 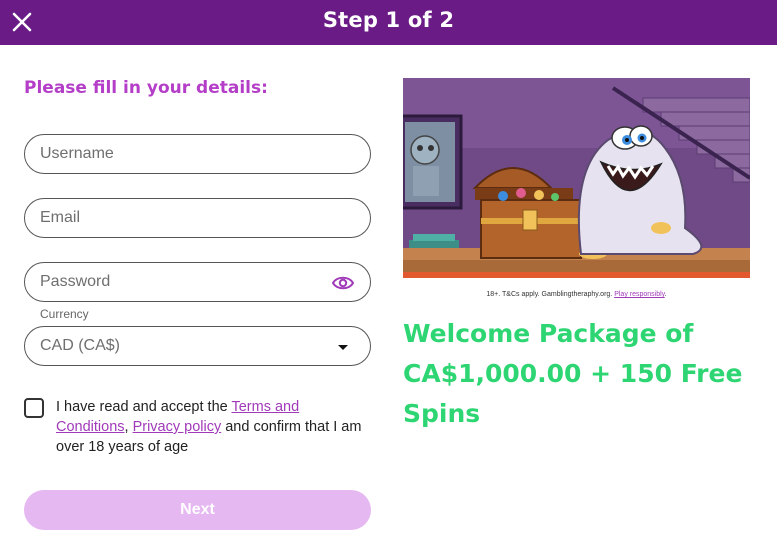 I want to click on currency-label: Currency, so click(x=64, y=314).